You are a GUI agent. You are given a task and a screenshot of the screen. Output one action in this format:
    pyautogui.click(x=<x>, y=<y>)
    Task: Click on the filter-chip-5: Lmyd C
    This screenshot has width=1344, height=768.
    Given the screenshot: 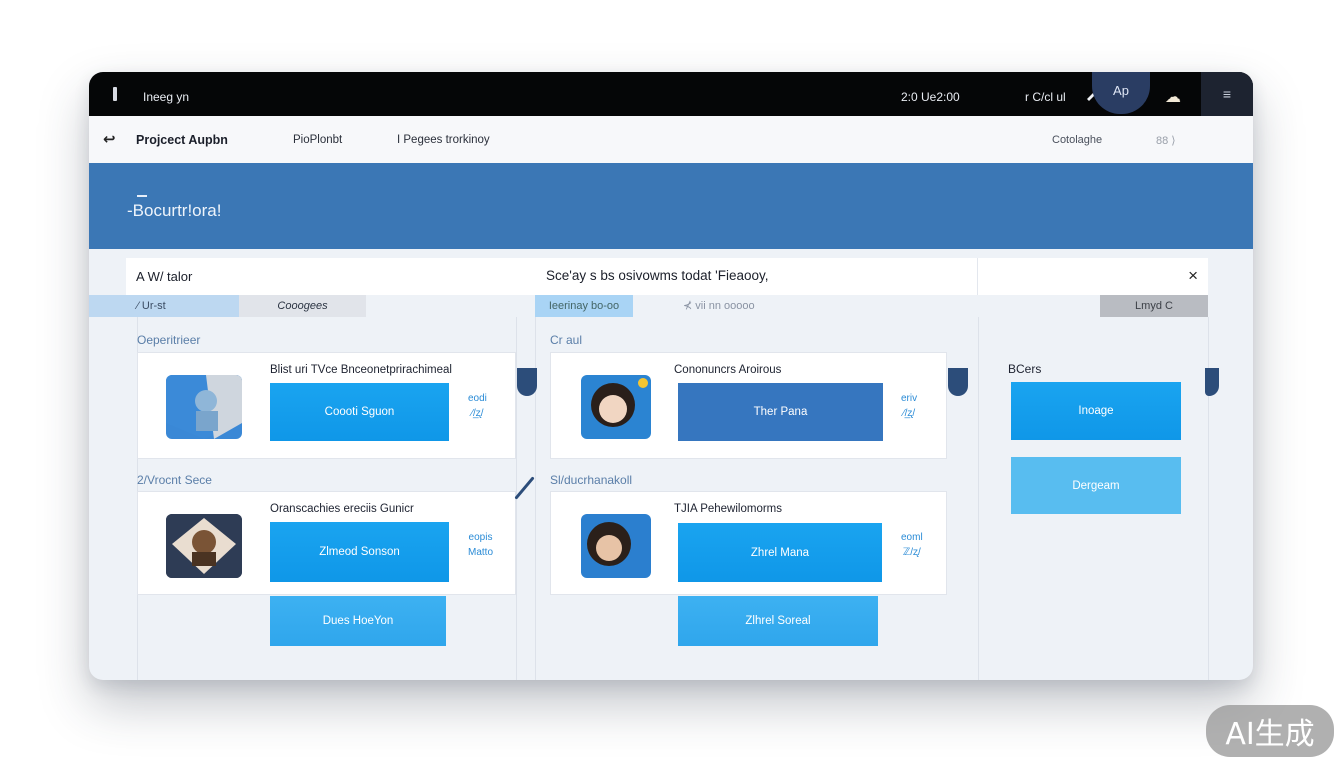 What is the action you would take?
    pyautogui.click(x=1154, y=306)
    